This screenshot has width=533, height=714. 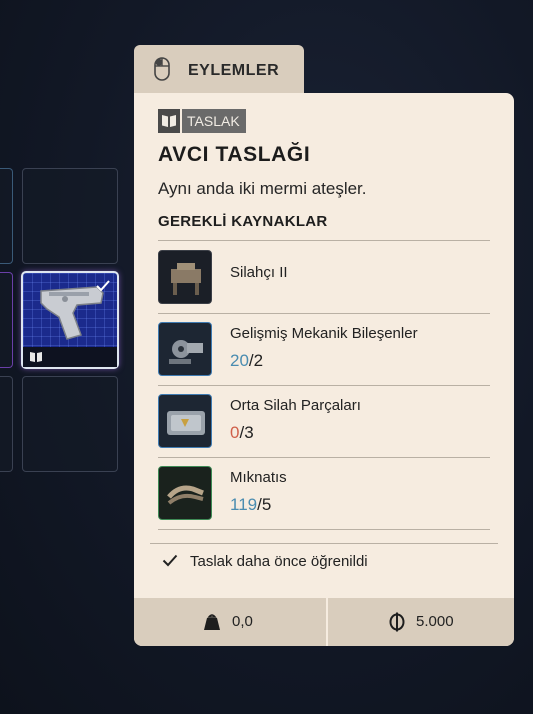 I want to click on item-description: Aynı anda iki mermi ateşler., so click(x=262, y=188).